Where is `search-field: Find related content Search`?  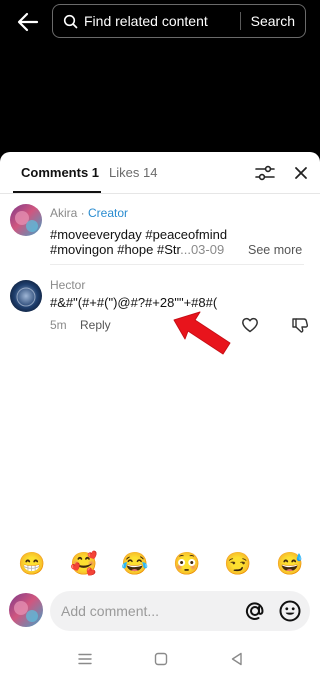
search-field: Find related content Search is located at coordinates (179, 21).